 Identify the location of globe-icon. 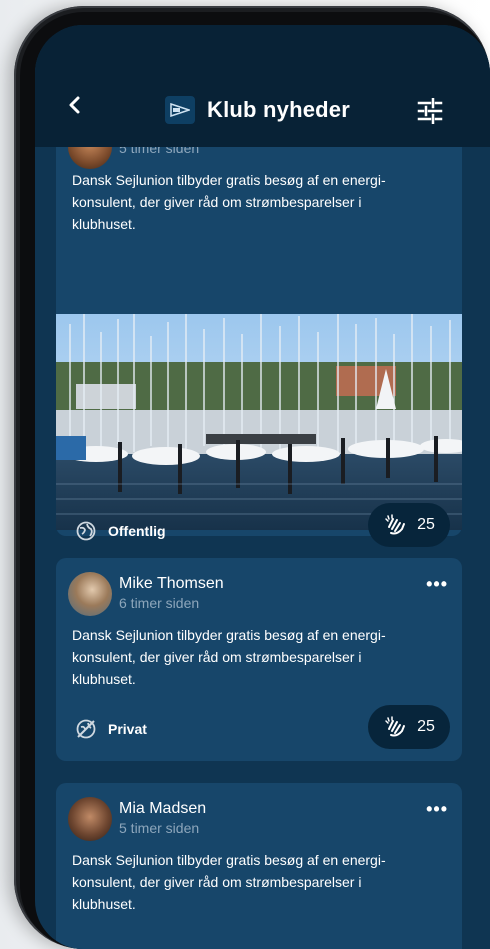
(86, 531).